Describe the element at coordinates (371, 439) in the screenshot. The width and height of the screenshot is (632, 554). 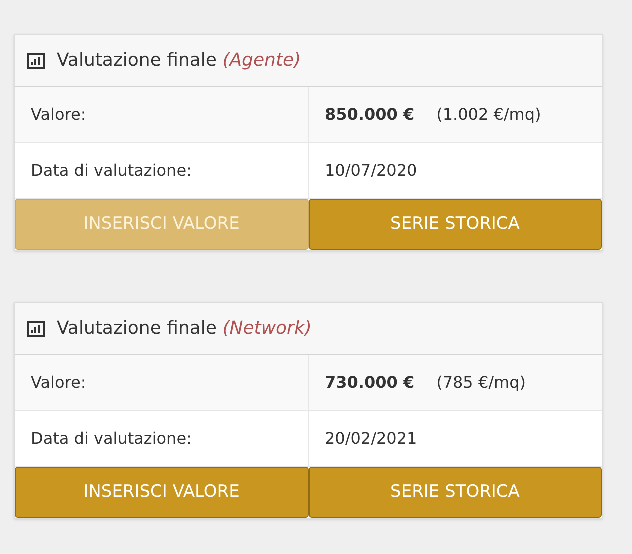
I see `field-value: 20/02/2021` at that location.